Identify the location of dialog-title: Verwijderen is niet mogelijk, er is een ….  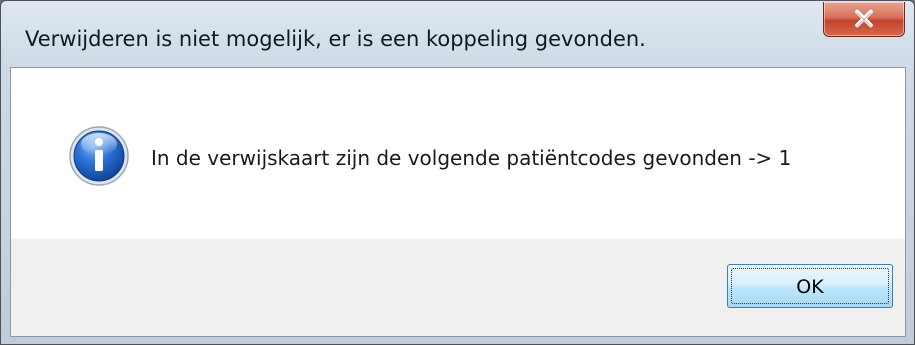
(335, 39).